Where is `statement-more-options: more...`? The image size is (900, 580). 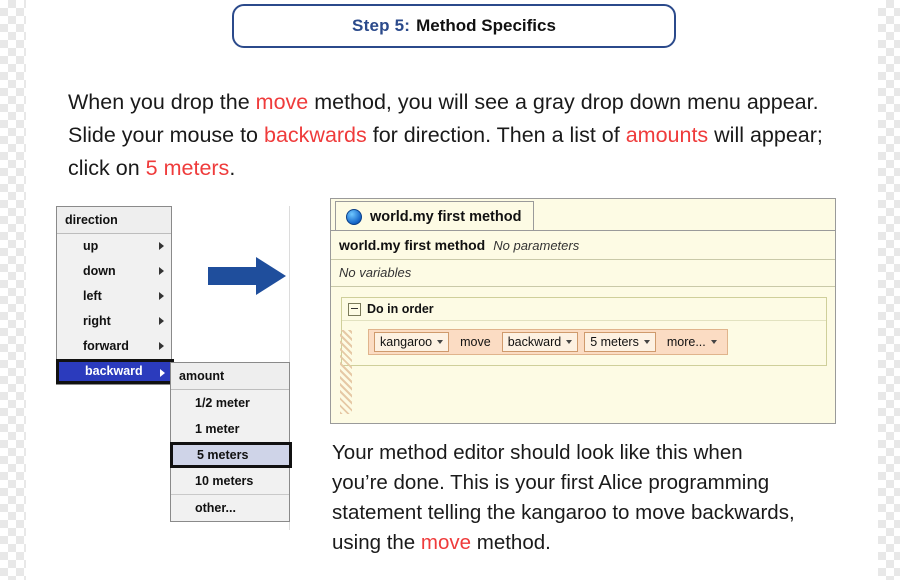 statement-more-options: more... is located at coordinates (691, 342).